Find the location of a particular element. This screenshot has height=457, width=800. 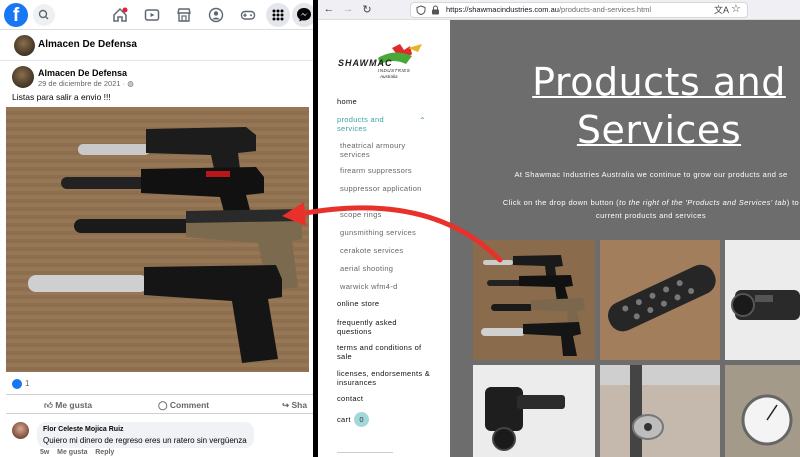

product-tile-barrel is located at coordinates (660, 411).